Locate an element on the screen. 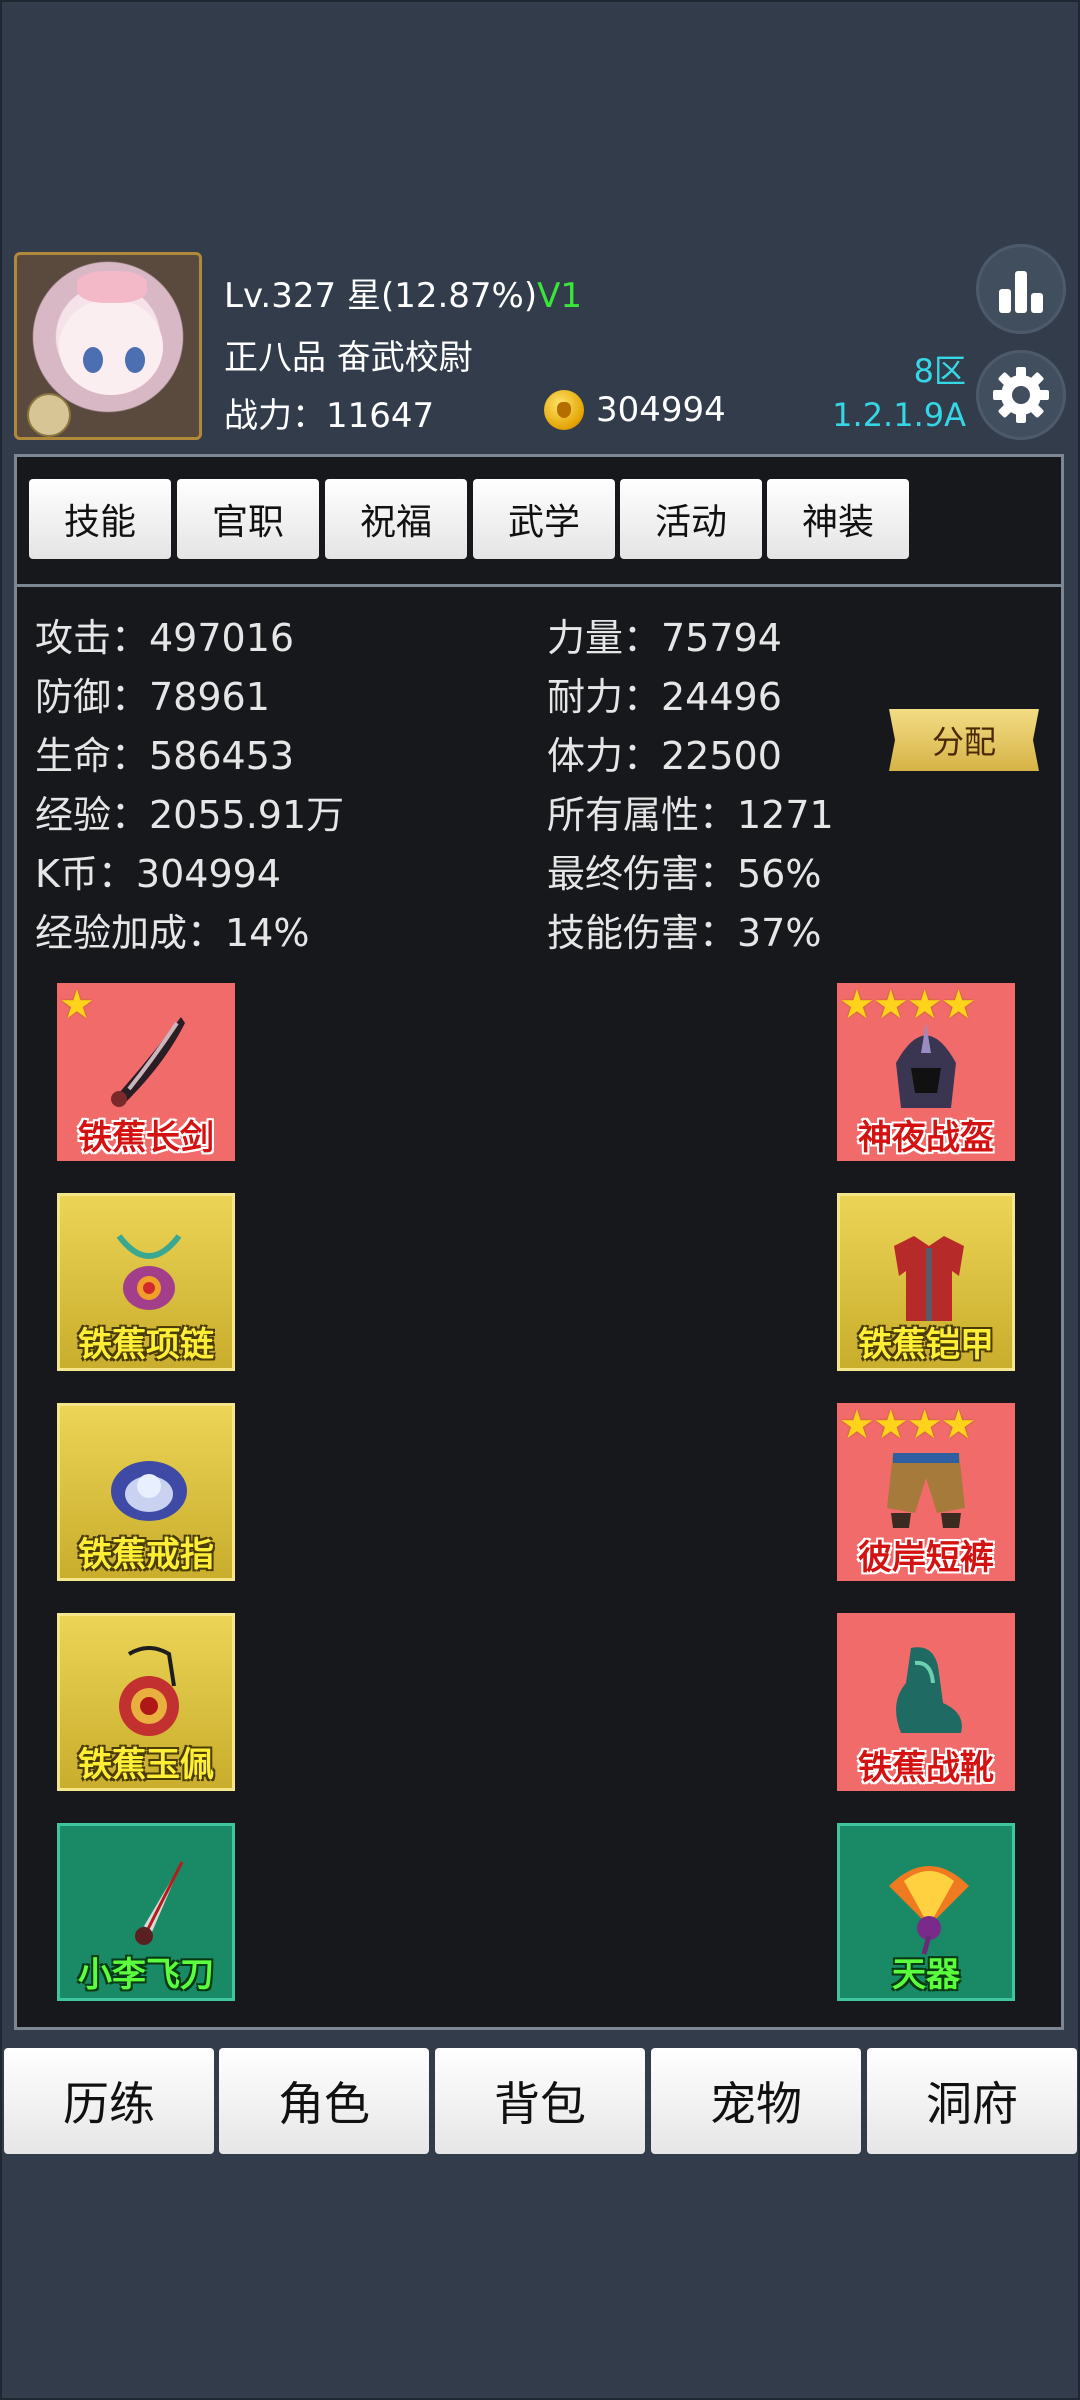 The width and height of the screenshot is (1080, 2400). equip-slot-weapon: ★ 铁蕉长剑 is located at coordinates (146, 1072).